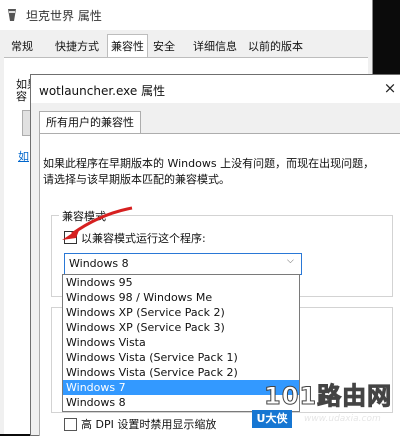 The image size is (400, 436). I want to click on back-window-titlebar: 坦克世界 属性, so click(186, 15).